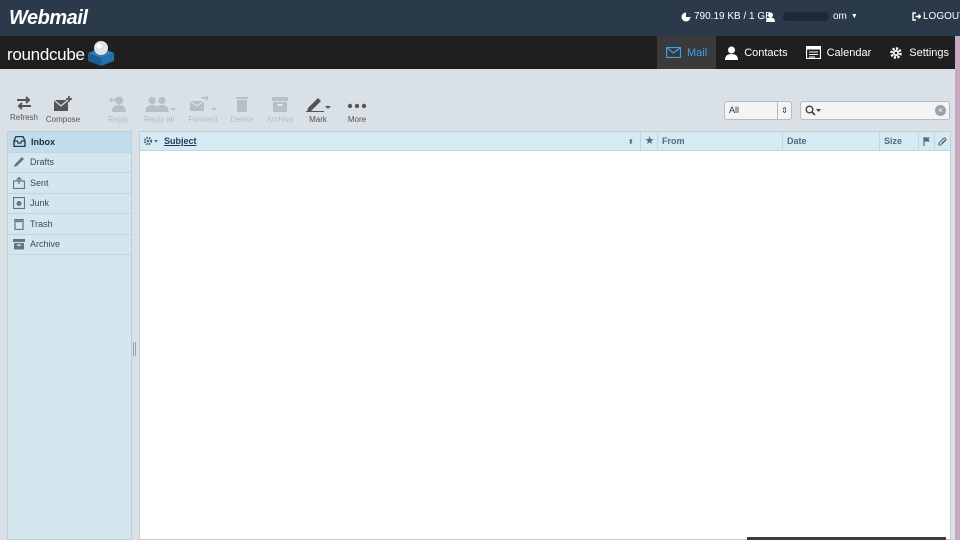 The image size is (960, 540). What do you see at coordinates (43, 141) in the screenshot?
I see `folder-label: Inbox` at bounding box center [43, 141].